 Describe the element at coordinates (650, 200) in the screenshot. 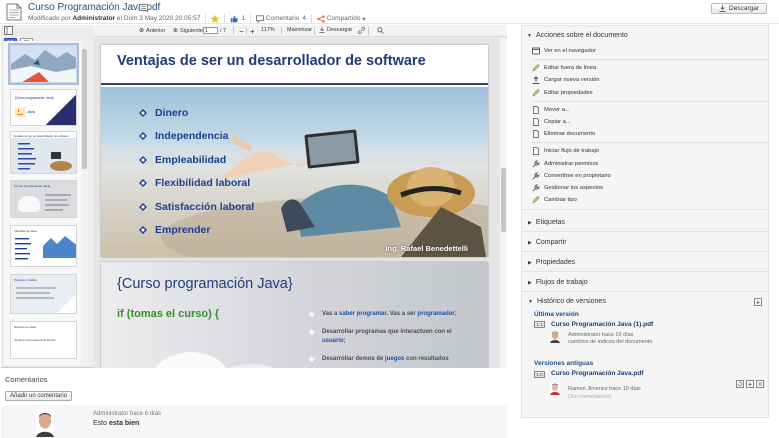

I see `action-item: Cambiar tipo` at that location.